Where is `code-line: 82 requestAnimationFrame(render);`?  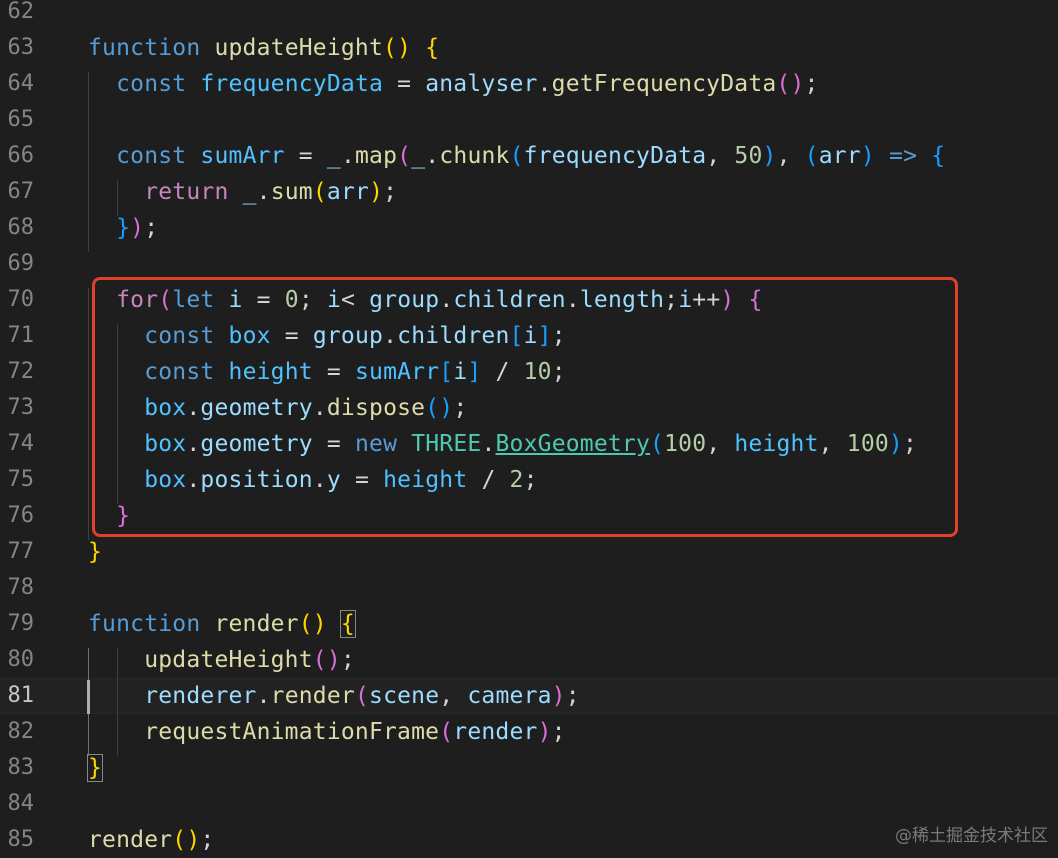 code-line: 82 requestAnimationFrame(render); is located at coordinates (529, 732).